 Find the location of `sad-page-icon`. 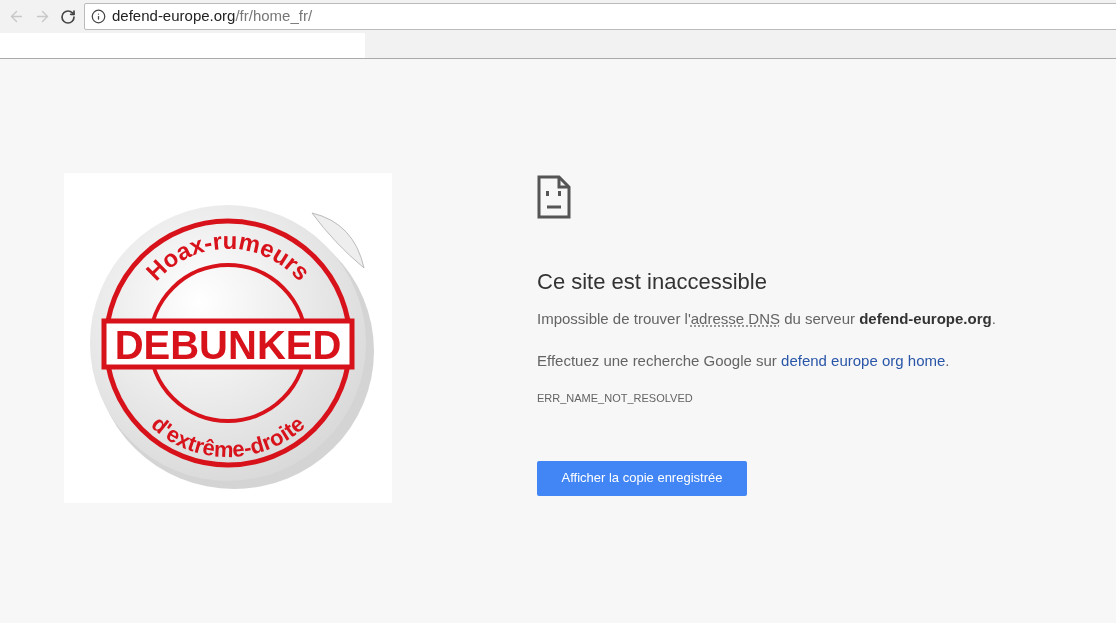

sad-page-icon is located at coordinates (554, 197).